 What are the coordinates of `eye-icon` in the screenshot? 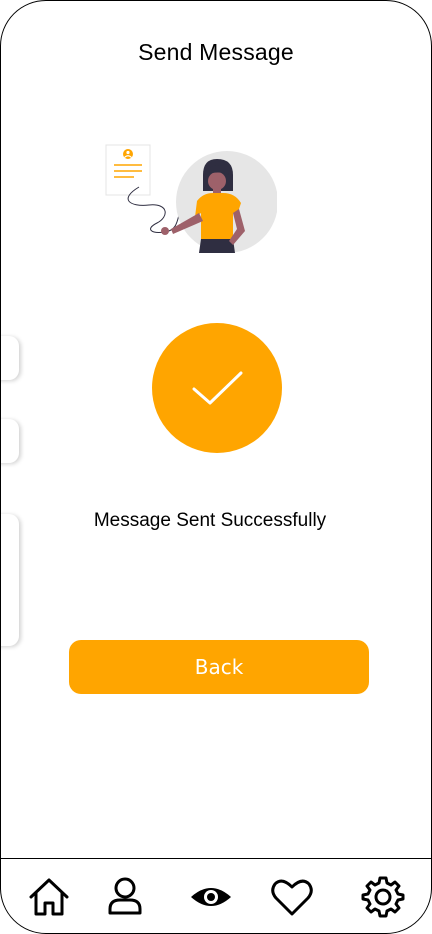 It's located at (211, 897).